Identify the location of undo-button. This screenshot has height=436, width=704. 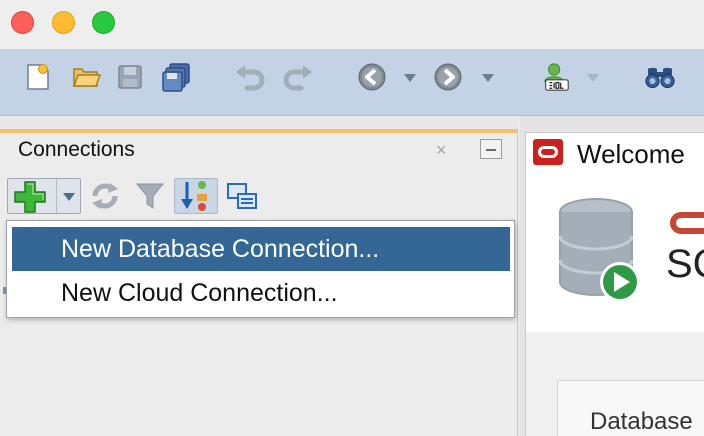
(250, 77).